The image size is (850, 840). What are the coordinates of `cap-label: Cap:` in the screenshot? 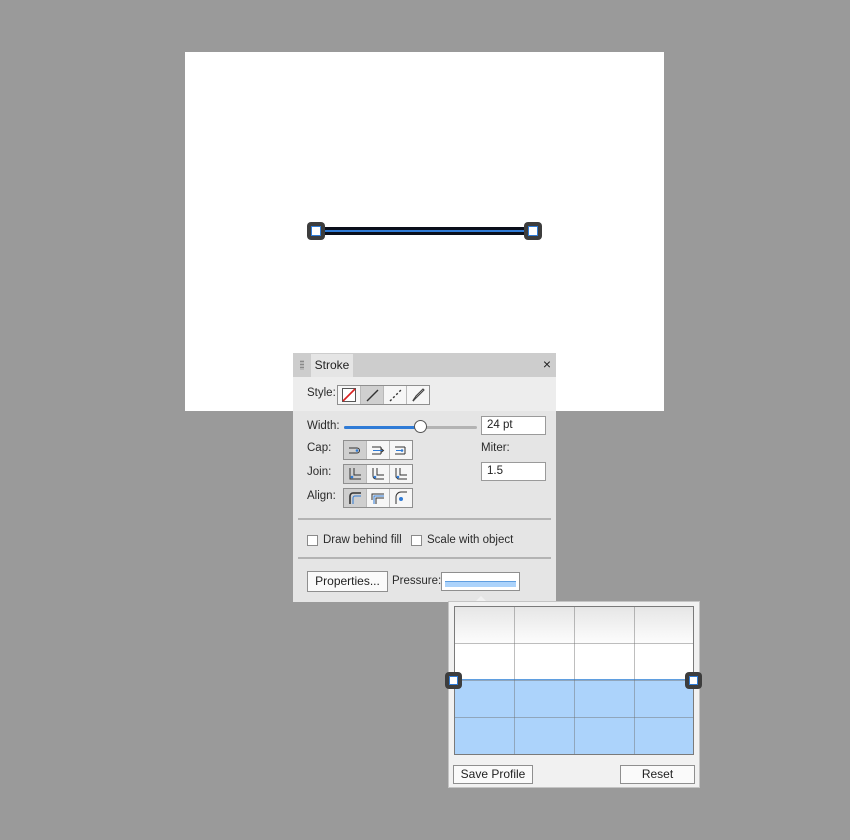 It's located at (319, 448).